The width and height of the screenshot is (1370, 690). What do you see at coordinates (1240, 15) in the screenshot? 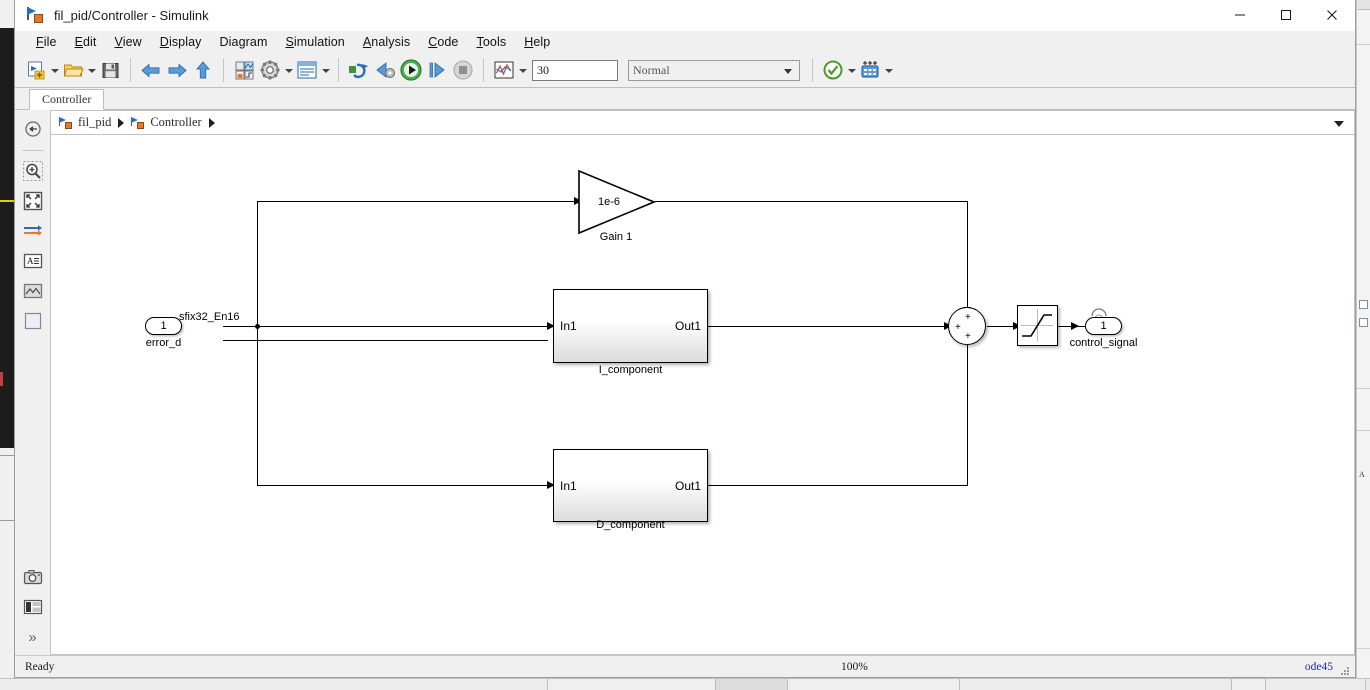
I see `minimize-icon` at bounding box center [1240, 15].